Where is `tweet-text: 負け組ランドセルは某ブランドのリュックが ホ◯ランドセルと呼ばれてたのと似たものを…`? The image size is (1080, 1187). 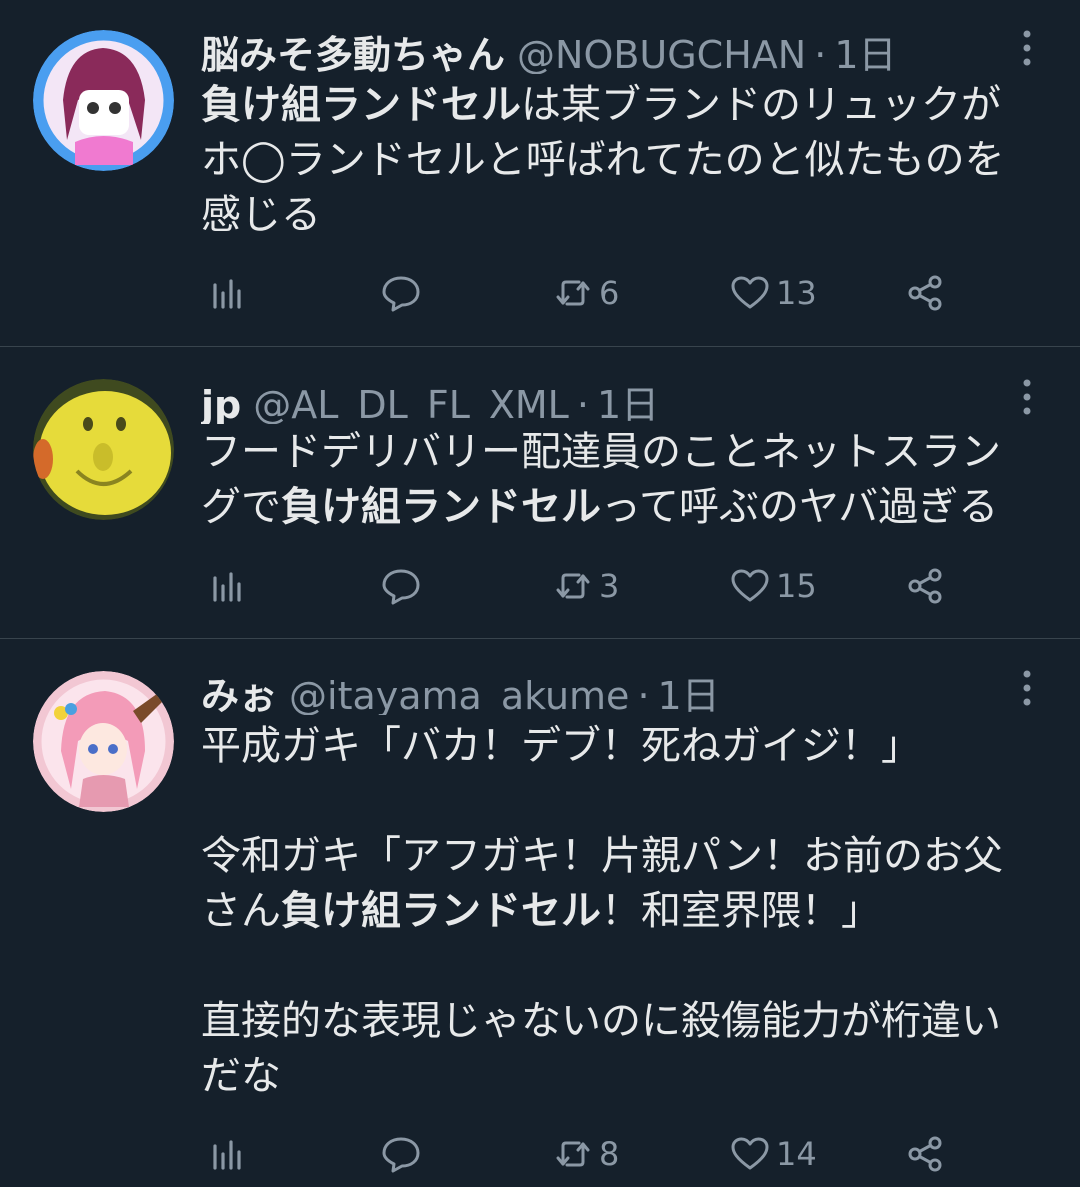
tweet-text: 負け組ランドセルは某ブランドのリュックが ホ◯ランドセルと呼ばれてたのと似たものを… is located at coordinates (626, 160).